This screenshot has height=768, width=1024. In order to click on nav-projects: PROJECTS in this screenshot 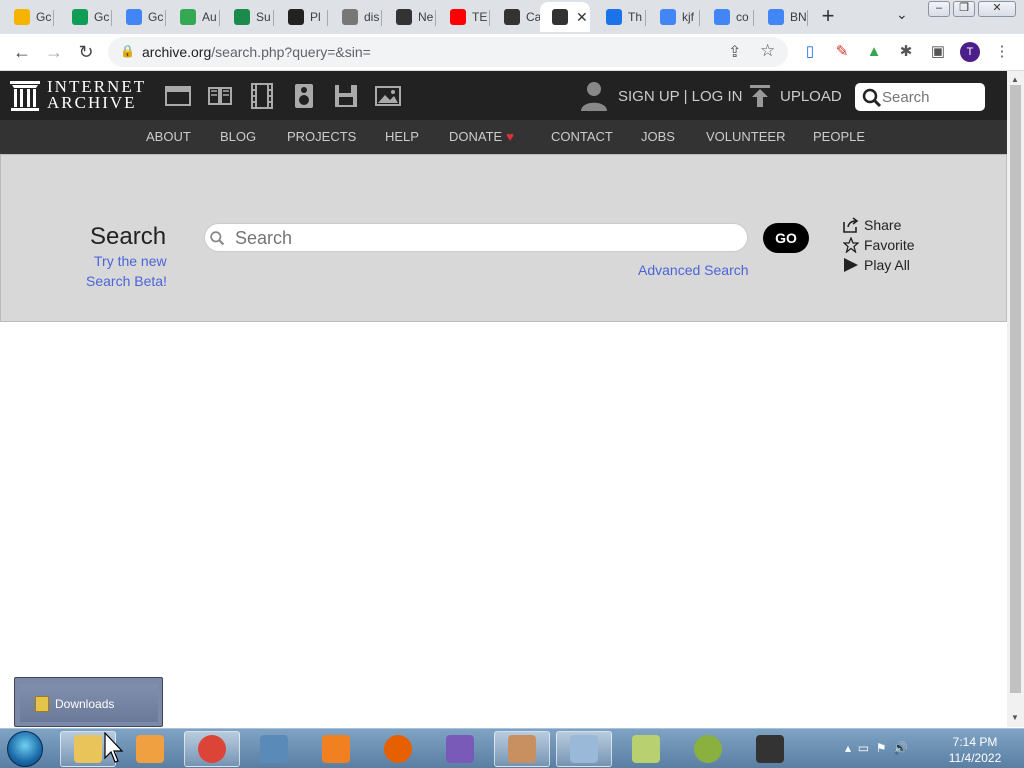, I will do `click(321, 136)`.